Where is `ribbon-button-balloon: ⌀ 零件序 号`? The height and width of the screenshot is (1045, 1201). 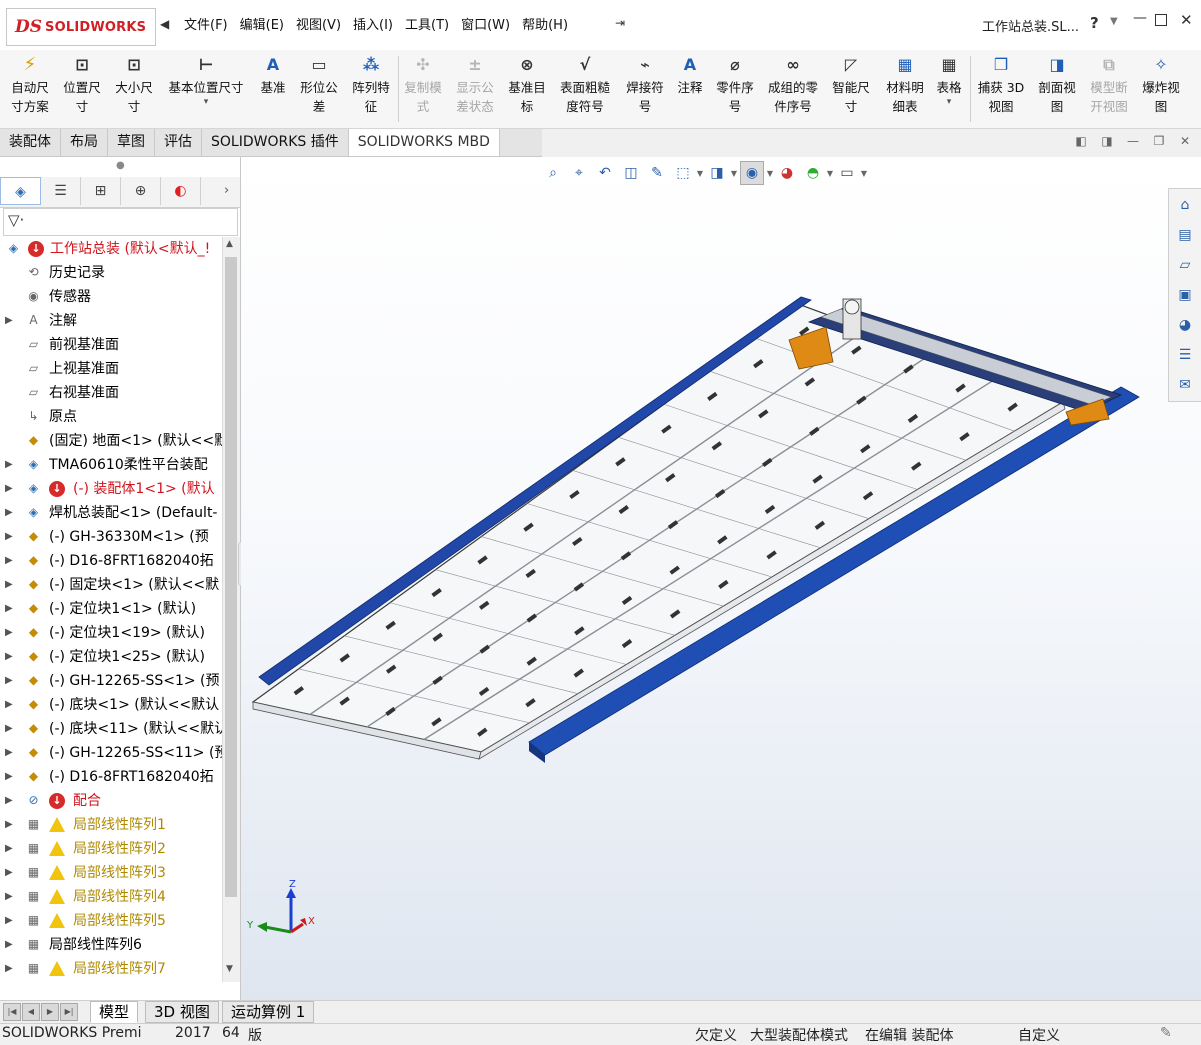
ribbon-button-balloon: ⌀ 零件序 号 is located at coordinates (735, 85).